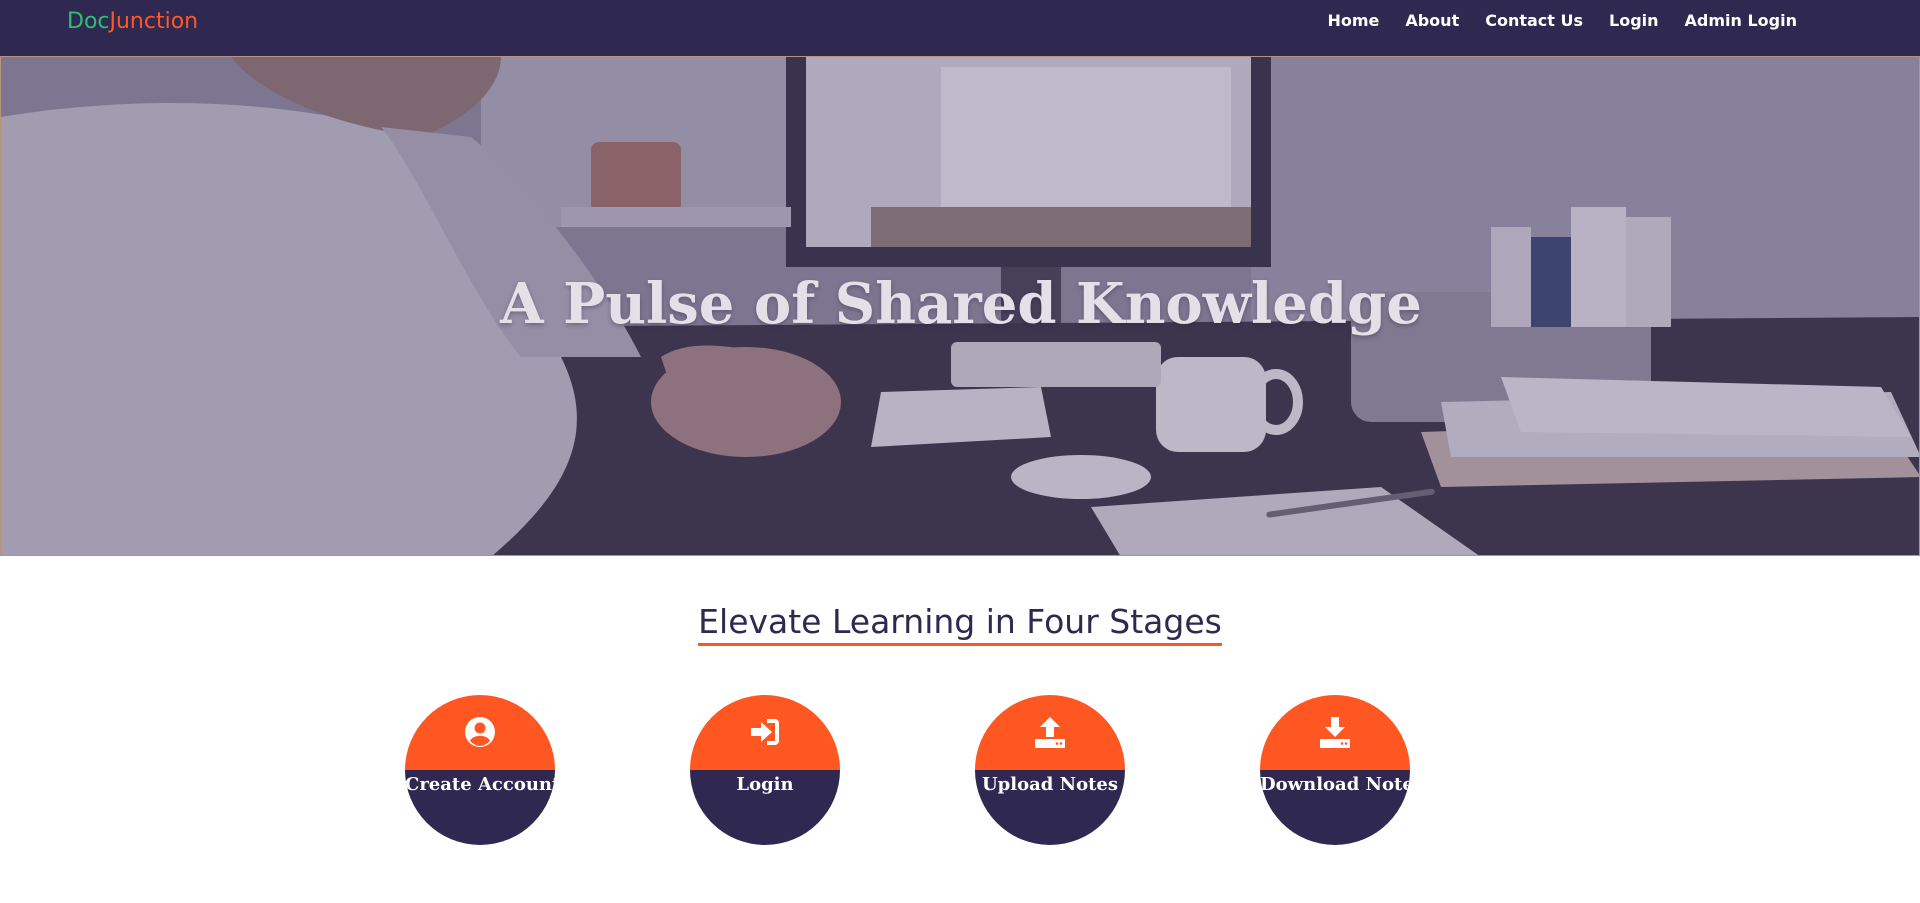 This screenshot has width=1920, height=903. I want to click on nav-links: Home About Contact Us Login Admin Login, so click(1562, 21).